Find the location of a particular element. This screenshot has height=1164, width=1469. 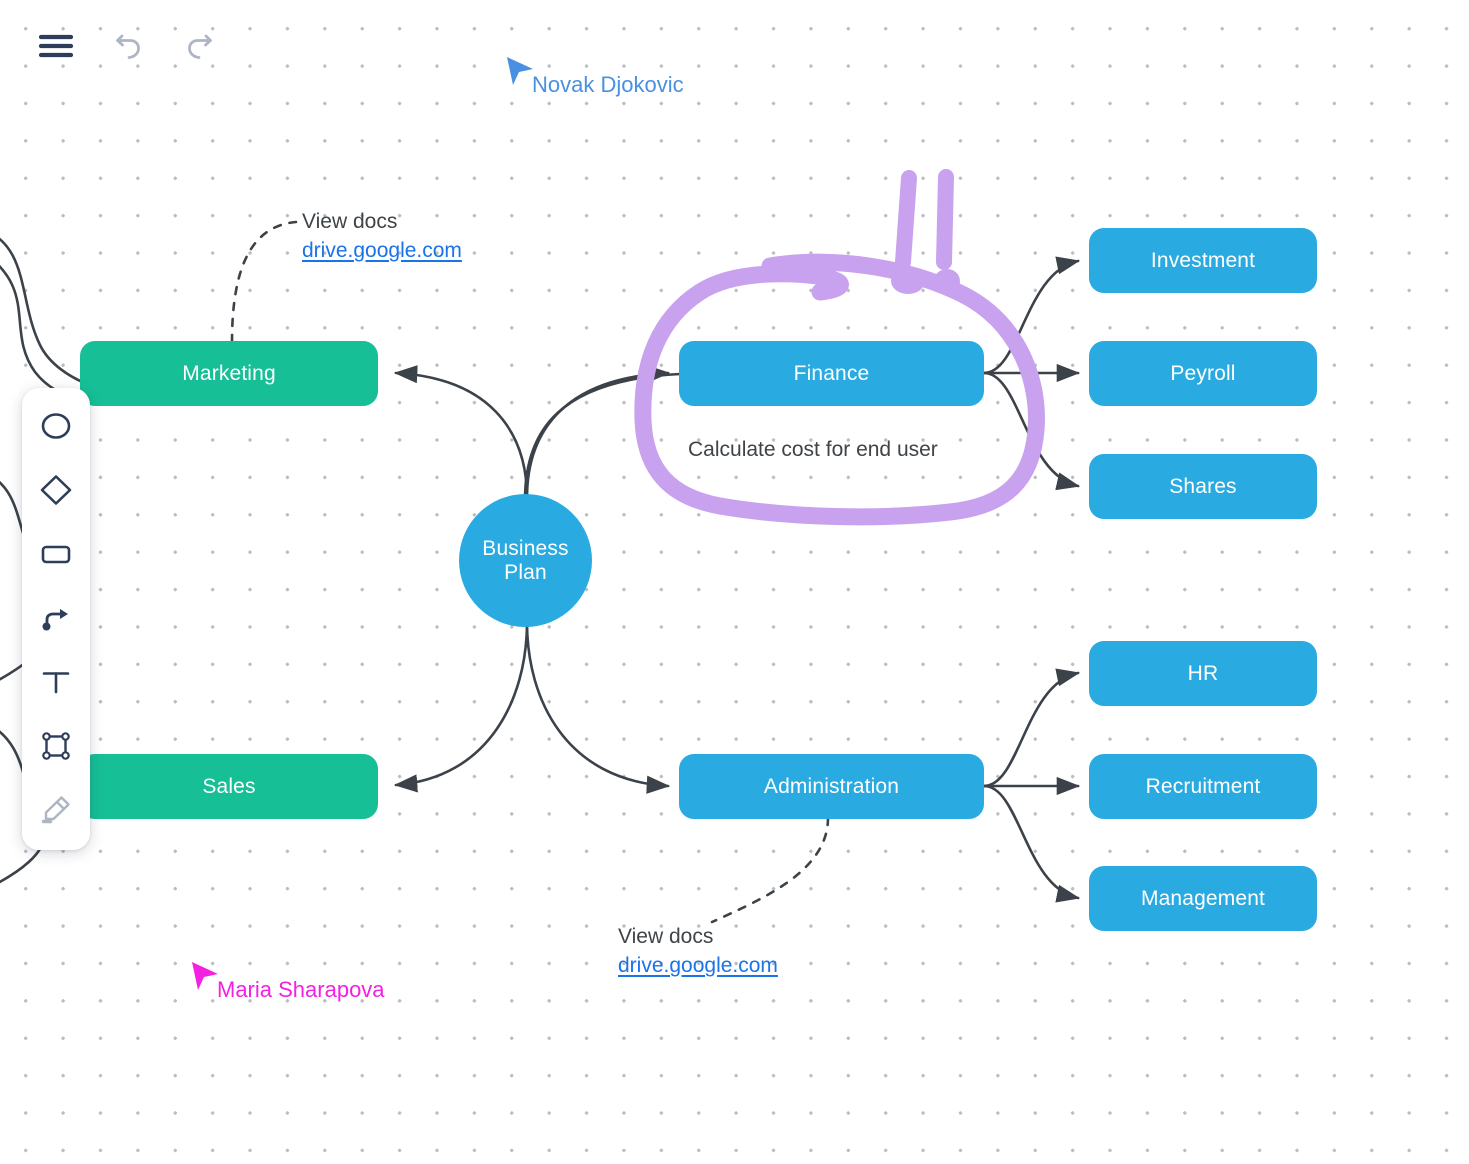

node-label: Marketing is located at coordinates (229, 373).